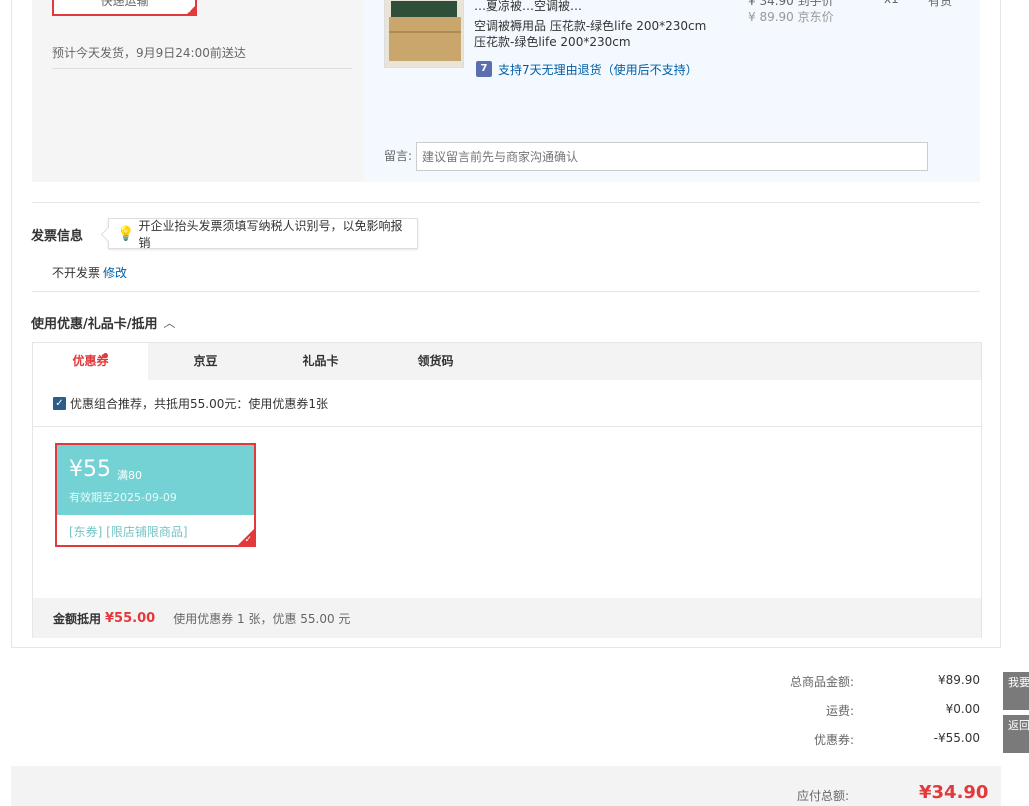 This screenshot has height=806, width=1029. I want to click on discount-description: 使用优惠券 1 张，优惠 55.00 元, so click(262, 618).